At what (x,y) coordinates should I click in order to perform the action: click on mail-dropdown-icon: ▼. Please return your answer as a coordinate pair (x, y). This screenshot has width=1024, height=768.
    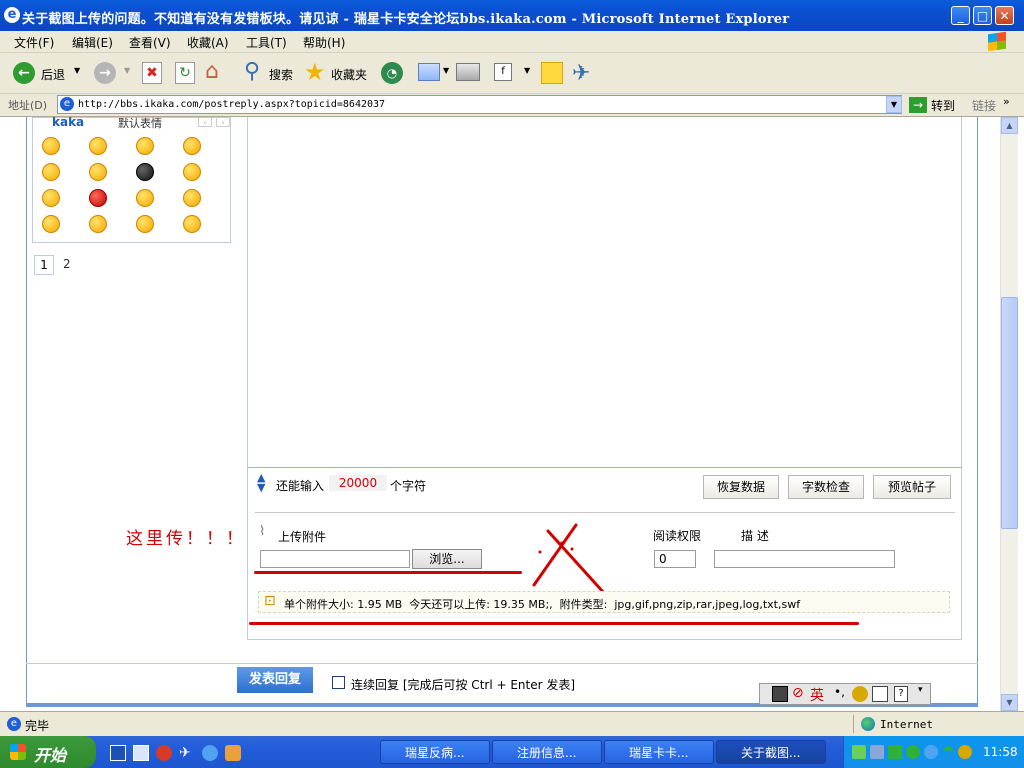
    Looking at the image, I should click on (446, 70).